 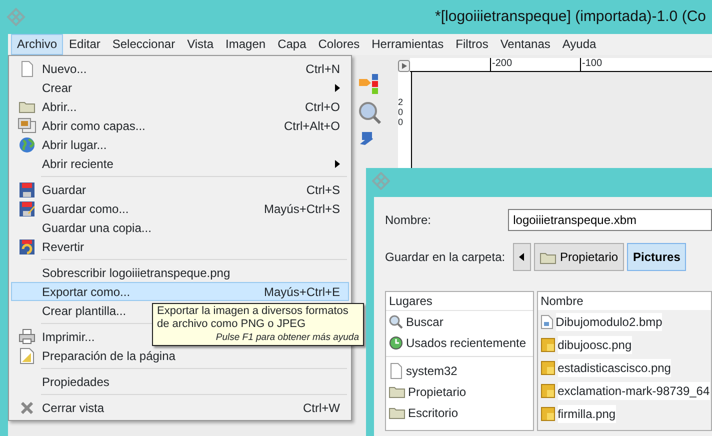 I want to click on field-label: Guardar en la carpeta:, so click(x=445, y=257).